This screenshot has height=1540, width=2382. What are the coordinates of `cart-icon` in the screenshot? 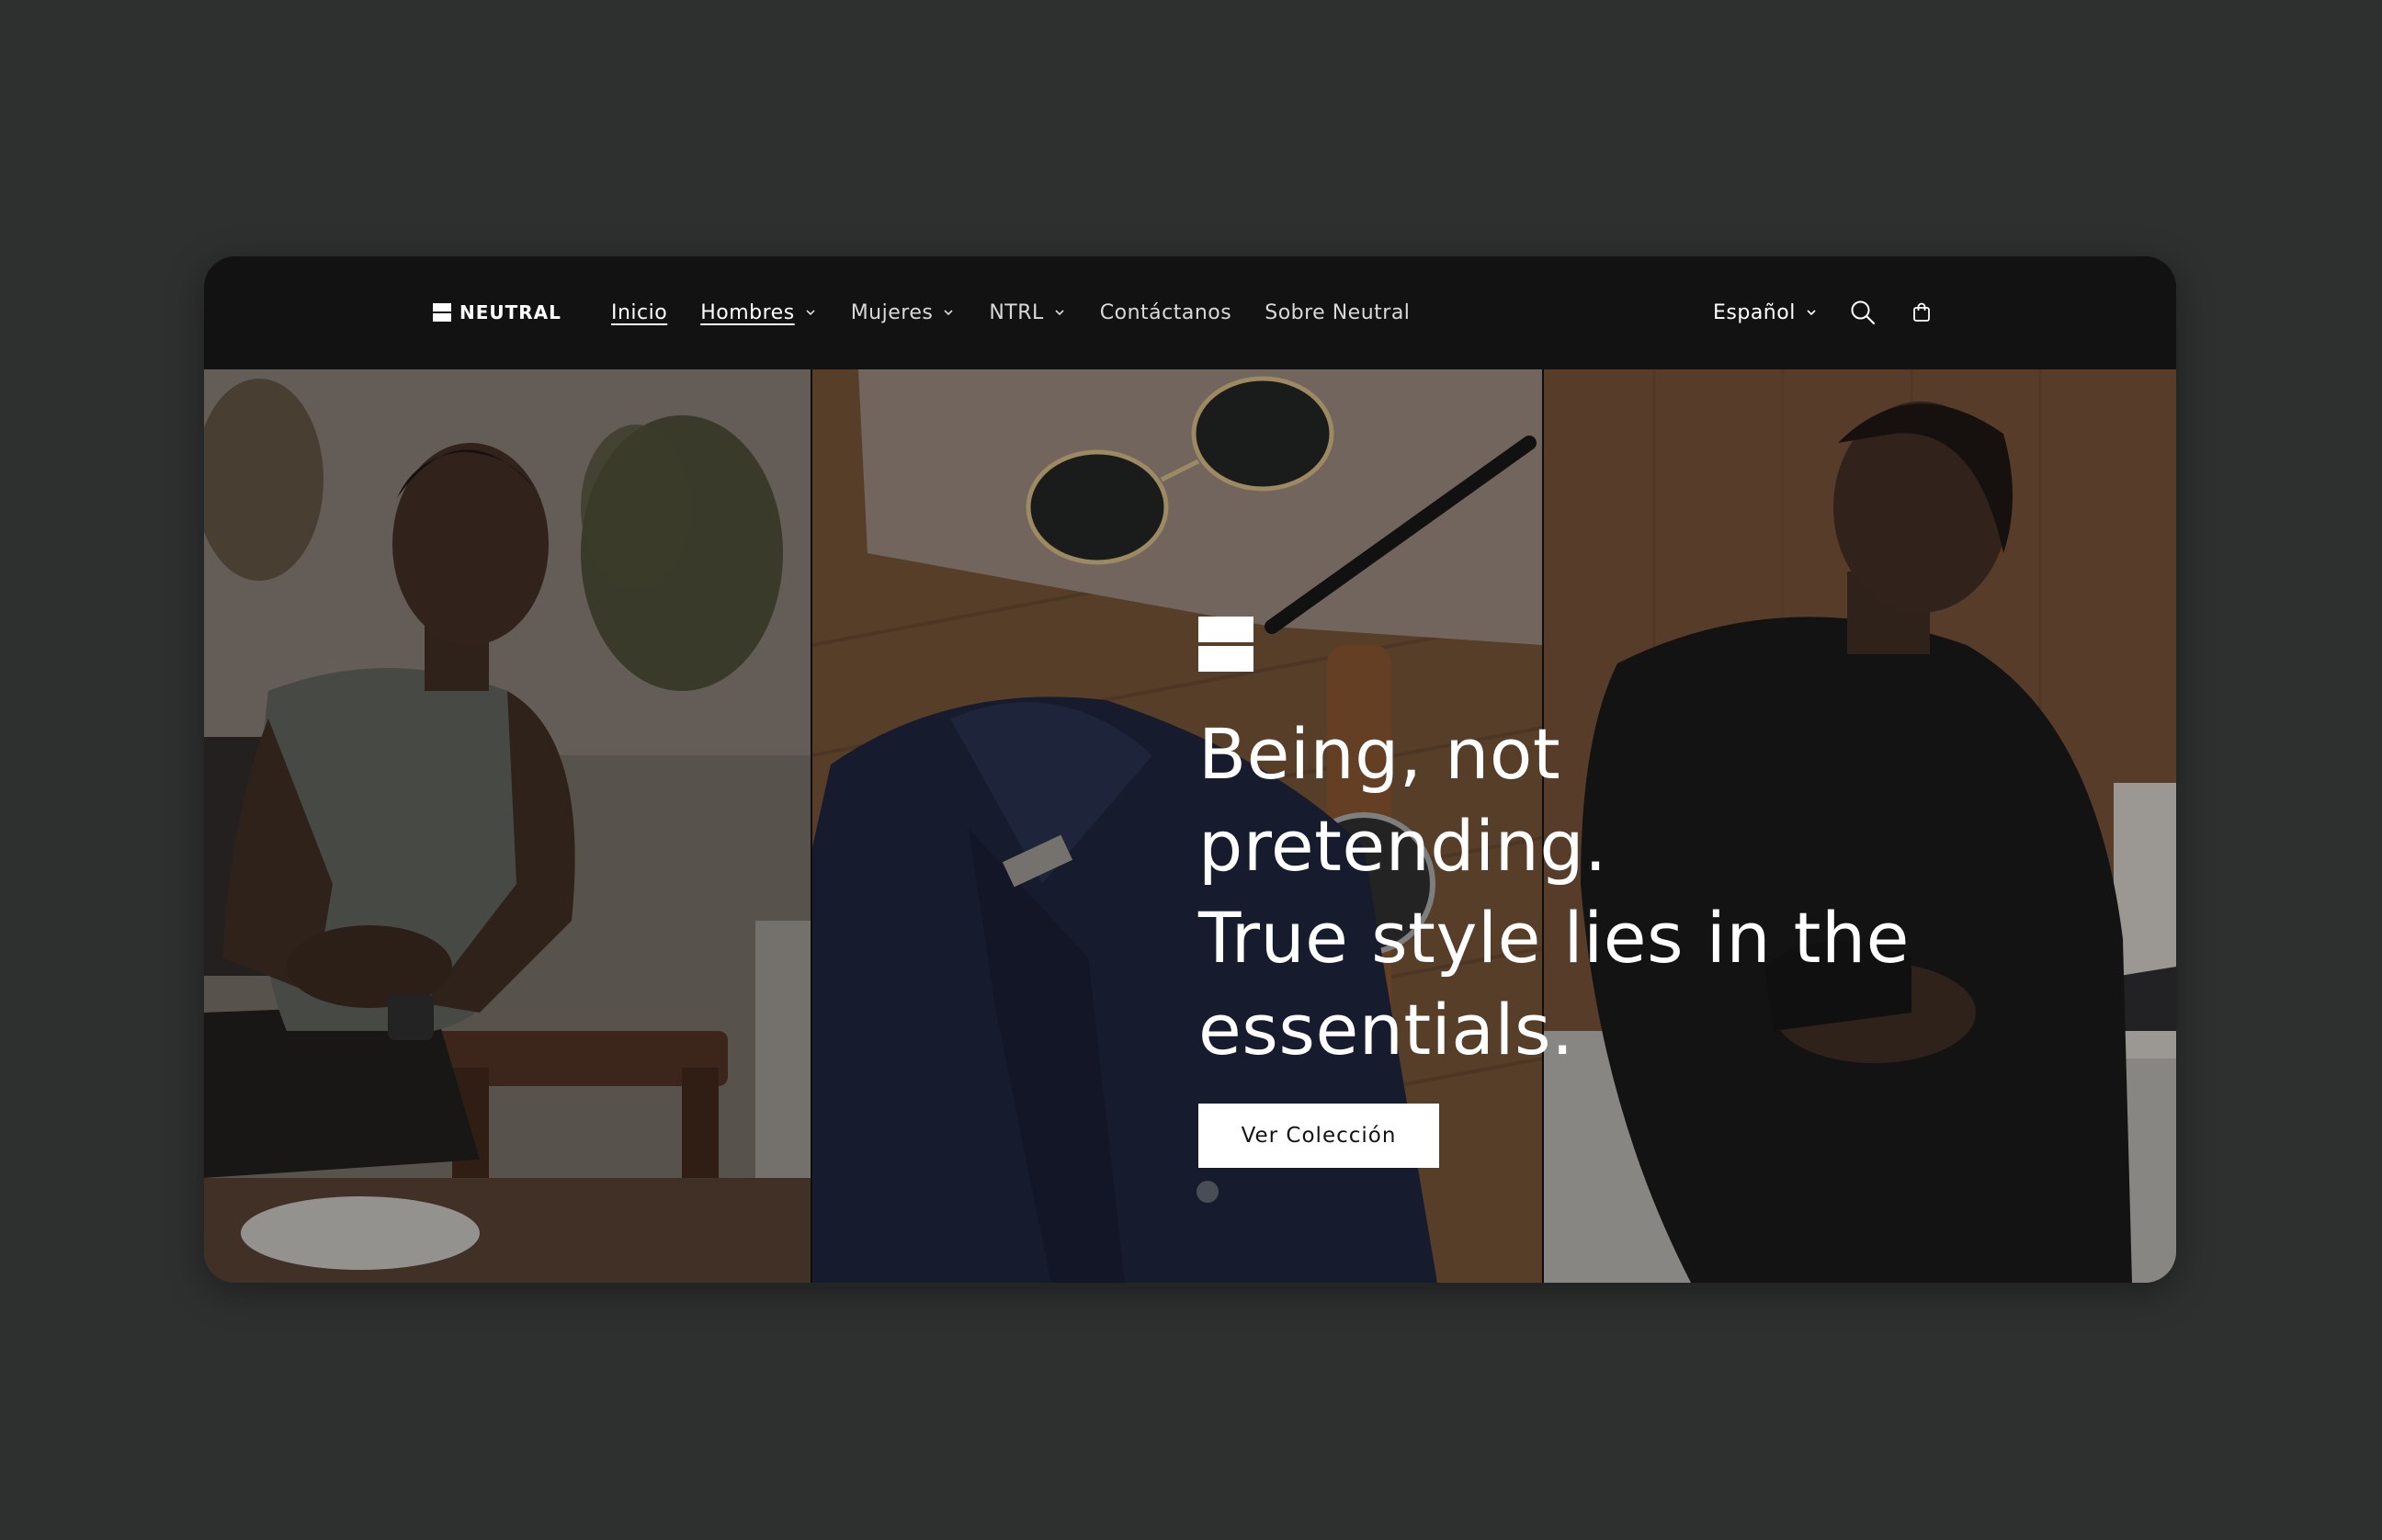 It's located at (1921, 312).